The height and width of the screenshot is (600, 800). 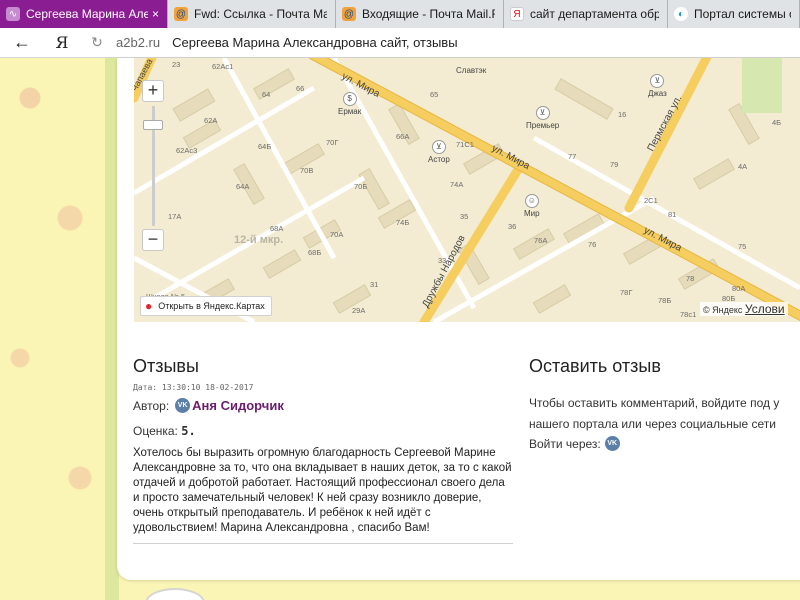 What do you see at coordinates (350, 111) in the screenshot?
I see `poi-label: Ермак` at bounding box center [350, 111].